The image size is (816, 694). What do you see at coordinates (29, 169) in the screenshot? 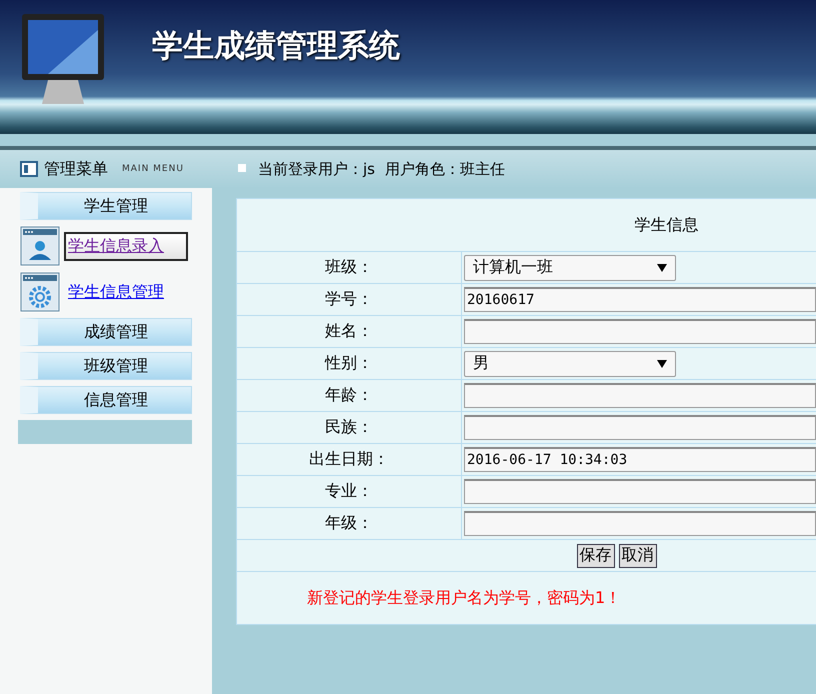
I see `panel-icon` at bounding box center [29, 169].